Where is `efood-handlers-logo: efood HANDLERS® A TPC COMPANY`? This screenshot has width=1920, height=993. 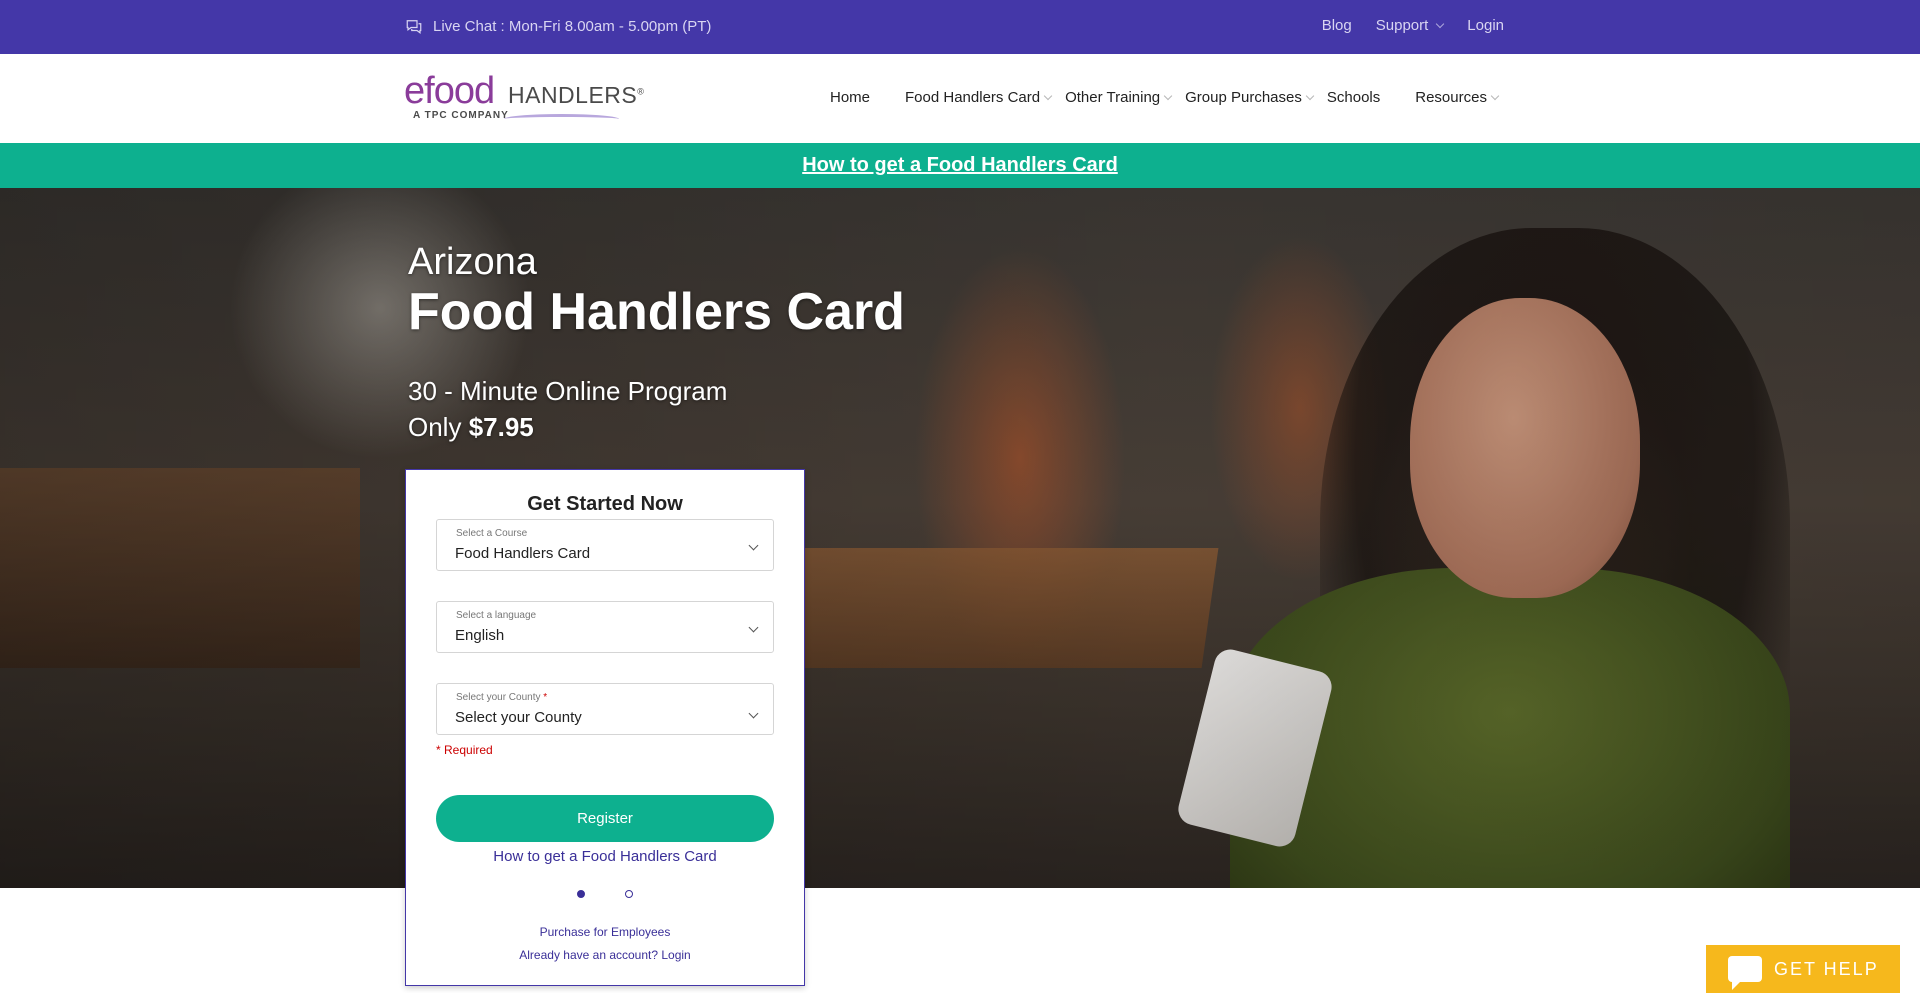 efood-handlers-logo: efood HANDLERS® A TPC COMPANY is located at coordinates (524, 97).